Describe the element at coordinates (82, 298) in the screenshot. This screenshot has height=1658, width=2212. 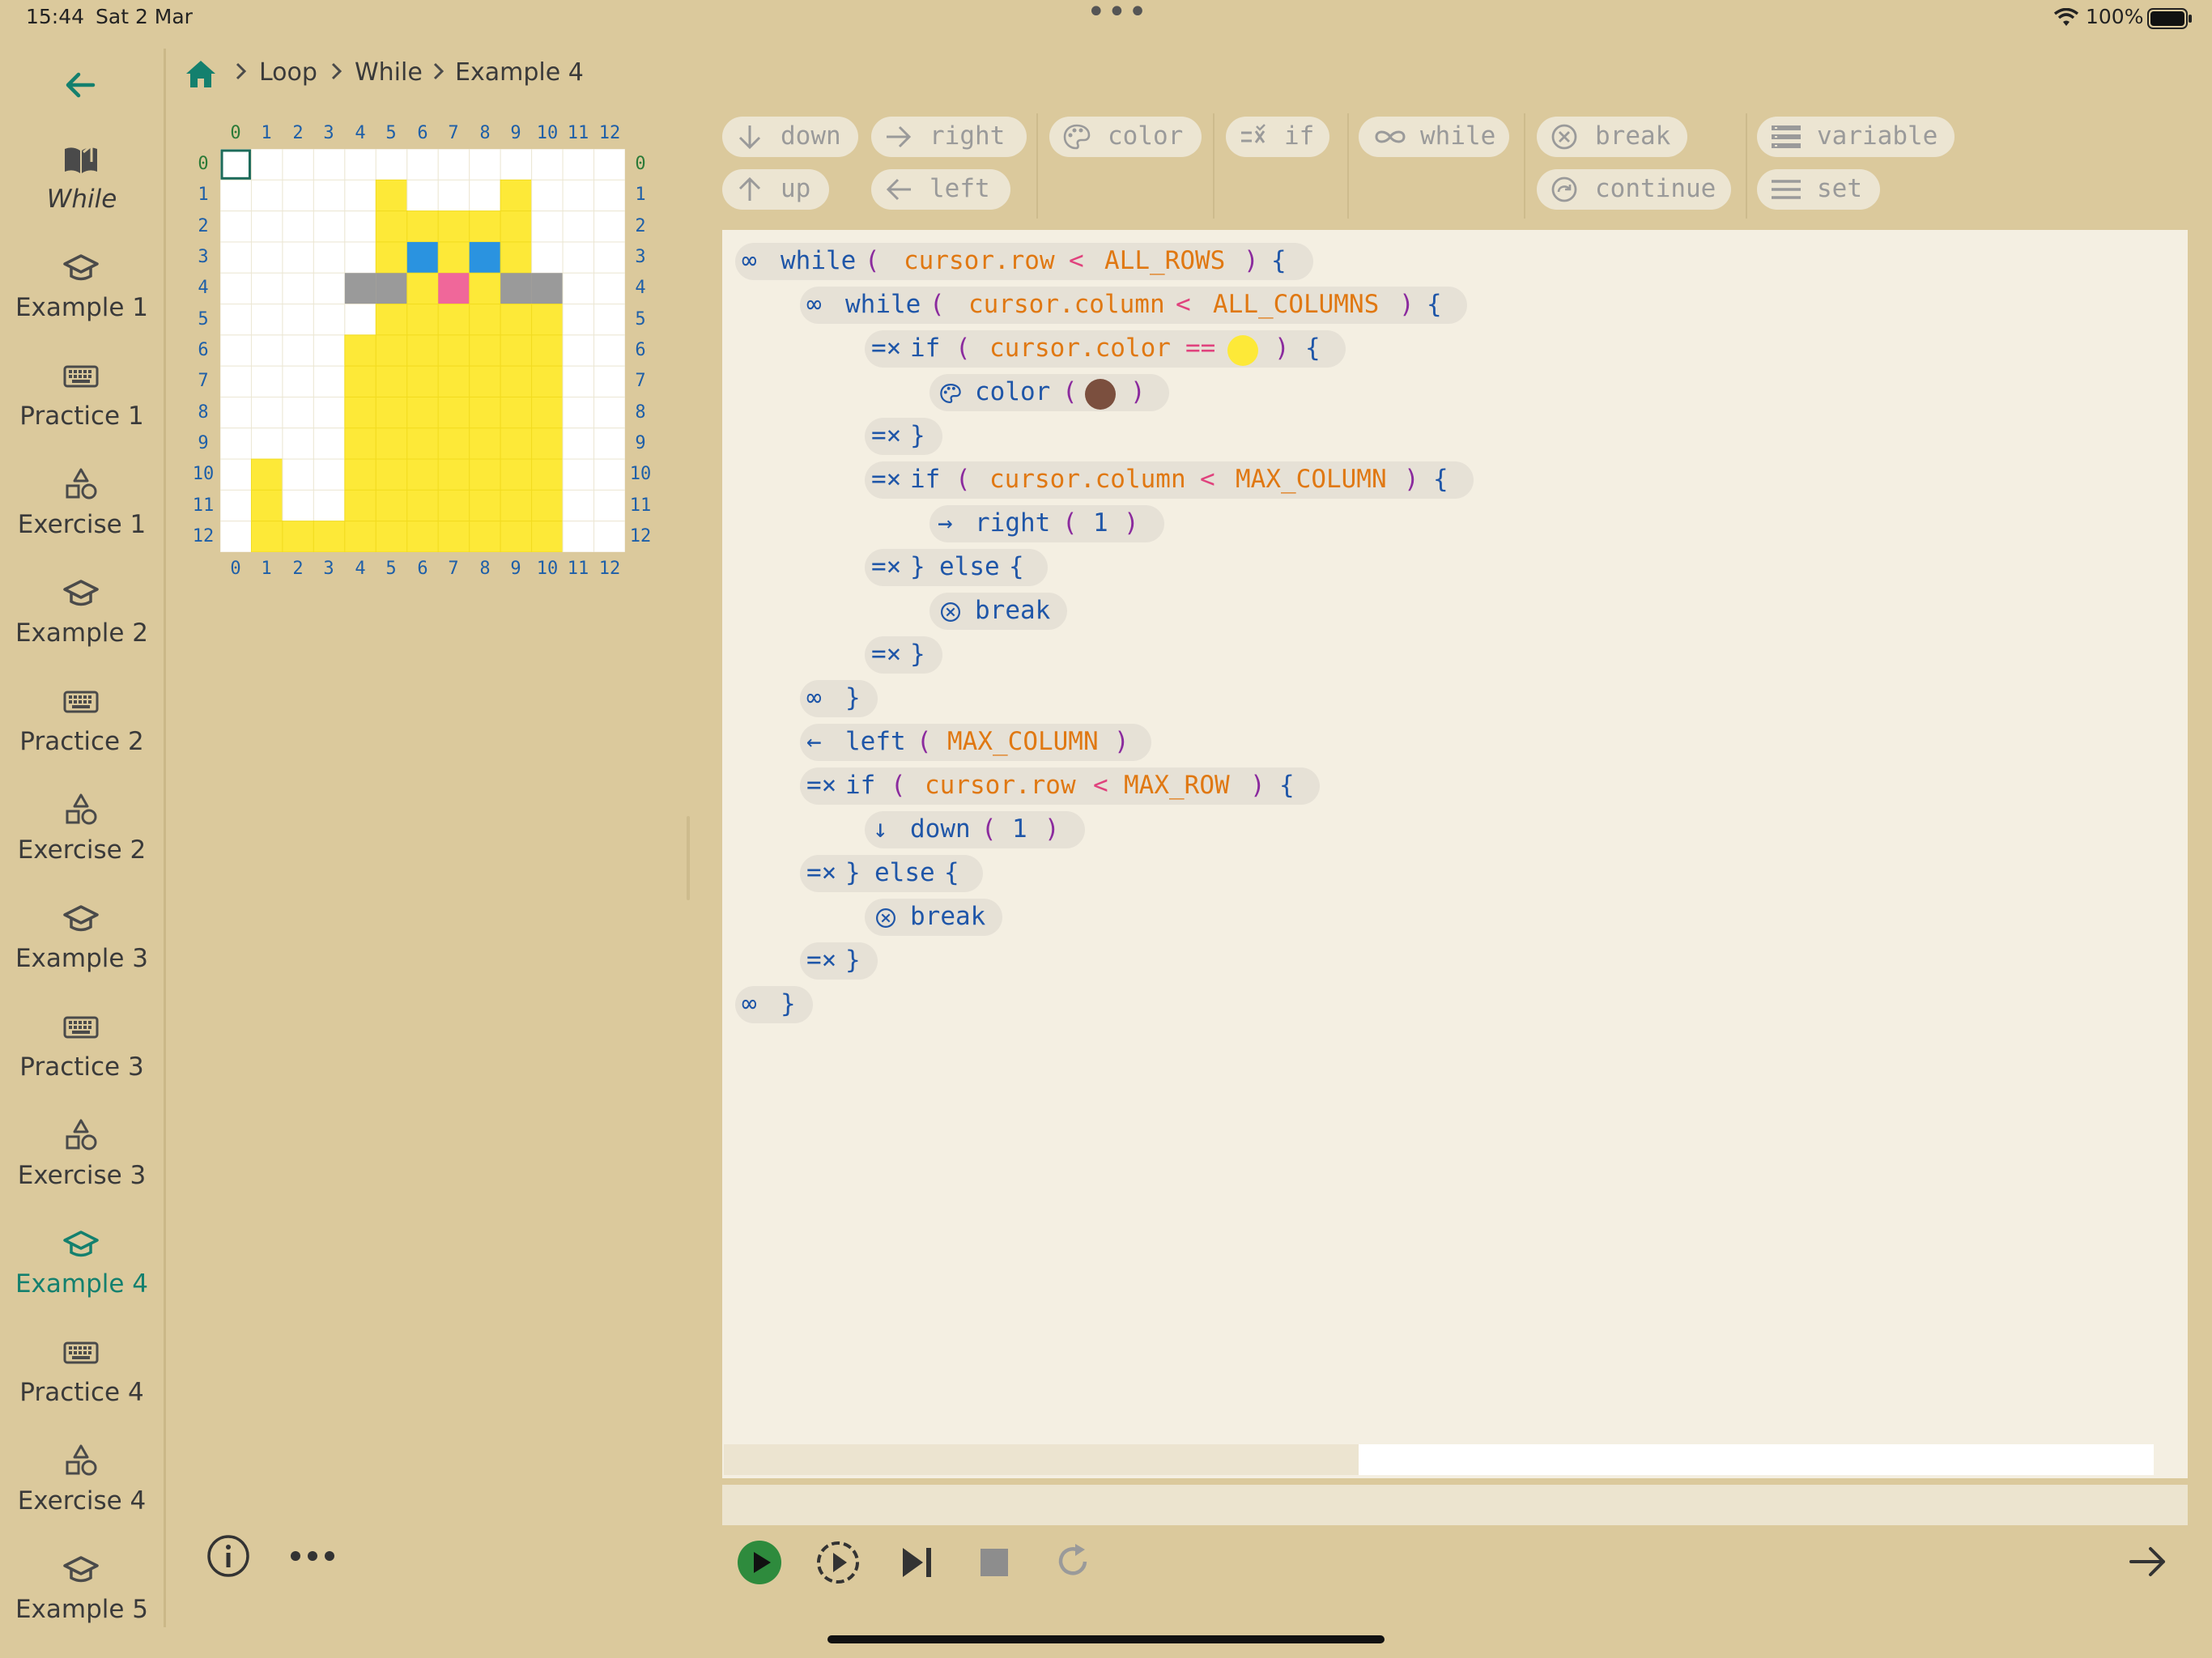
I see `sidebar-item-example-1: Example 1` at that location.